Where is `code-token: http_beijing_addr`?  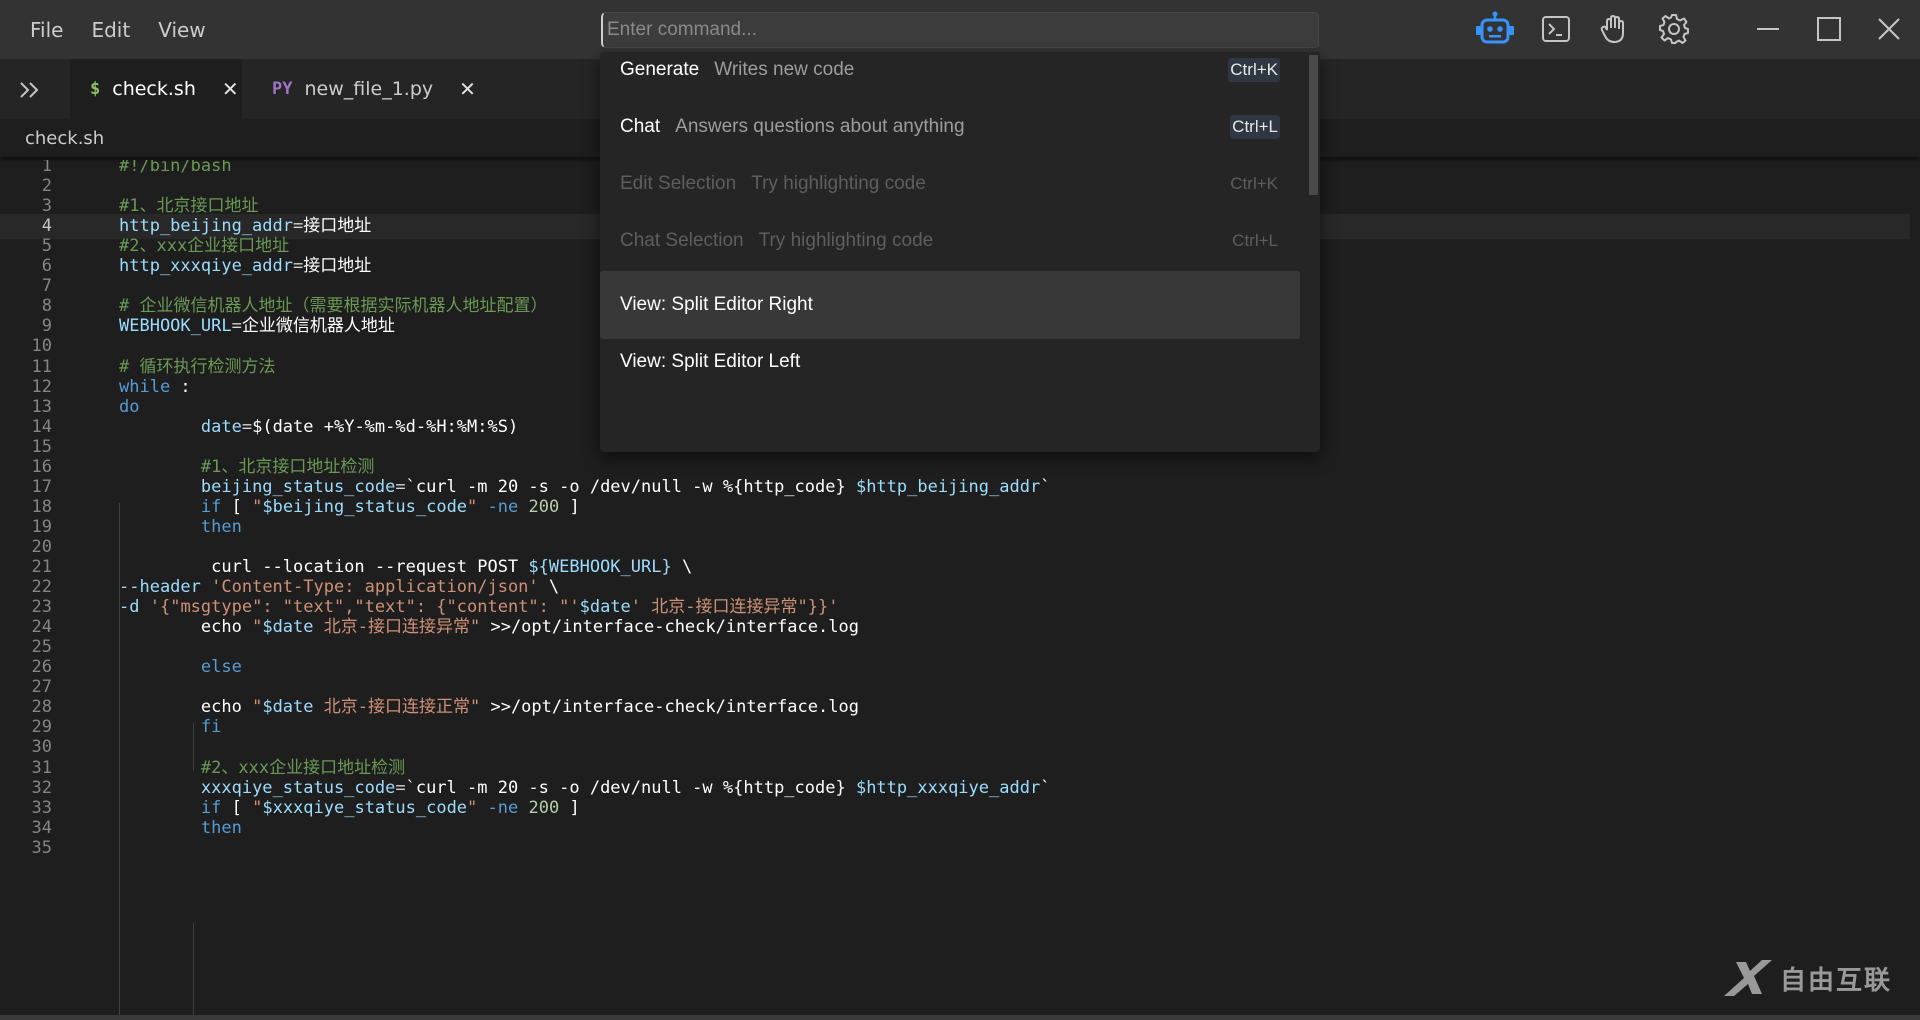 code-token: http_beijing_addr is located at coordinates (206, 226).